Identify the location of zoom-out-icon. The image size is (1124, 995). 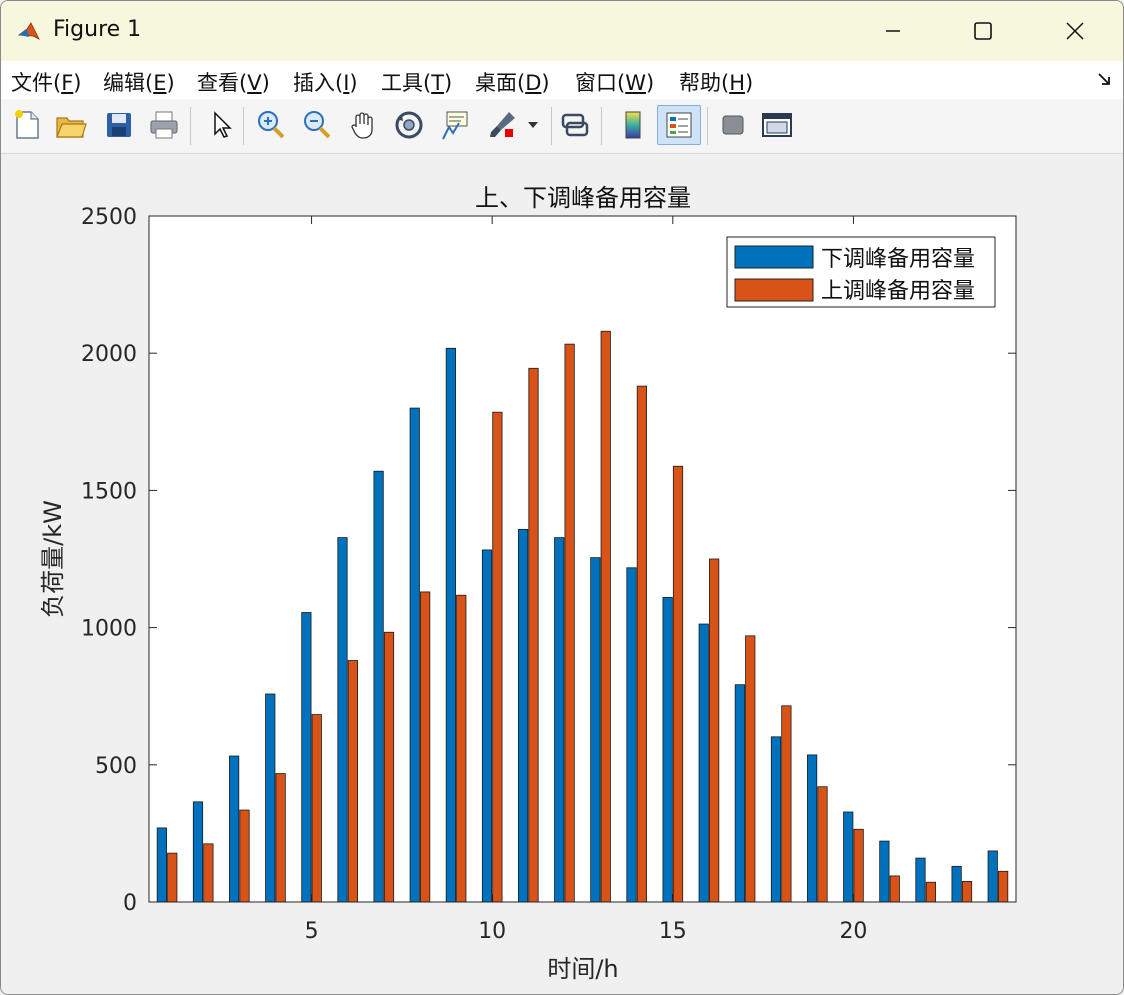
(317, 125).